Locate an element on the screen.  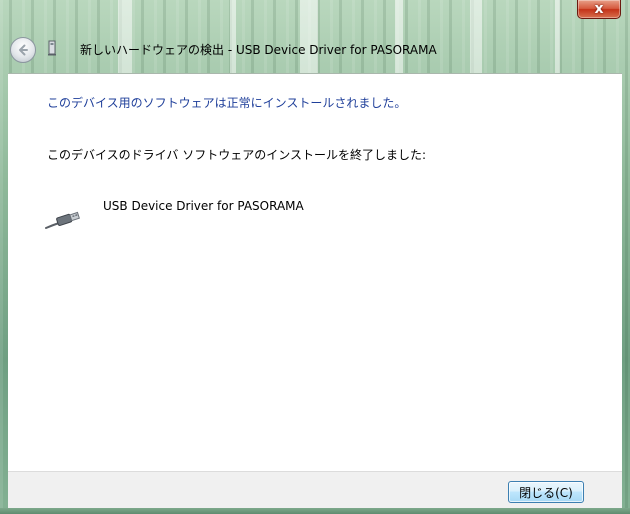
completion-message: このデバイスのドライバ ソフトウェアのインストールを終了しました: is located at coordinates (237, 155).